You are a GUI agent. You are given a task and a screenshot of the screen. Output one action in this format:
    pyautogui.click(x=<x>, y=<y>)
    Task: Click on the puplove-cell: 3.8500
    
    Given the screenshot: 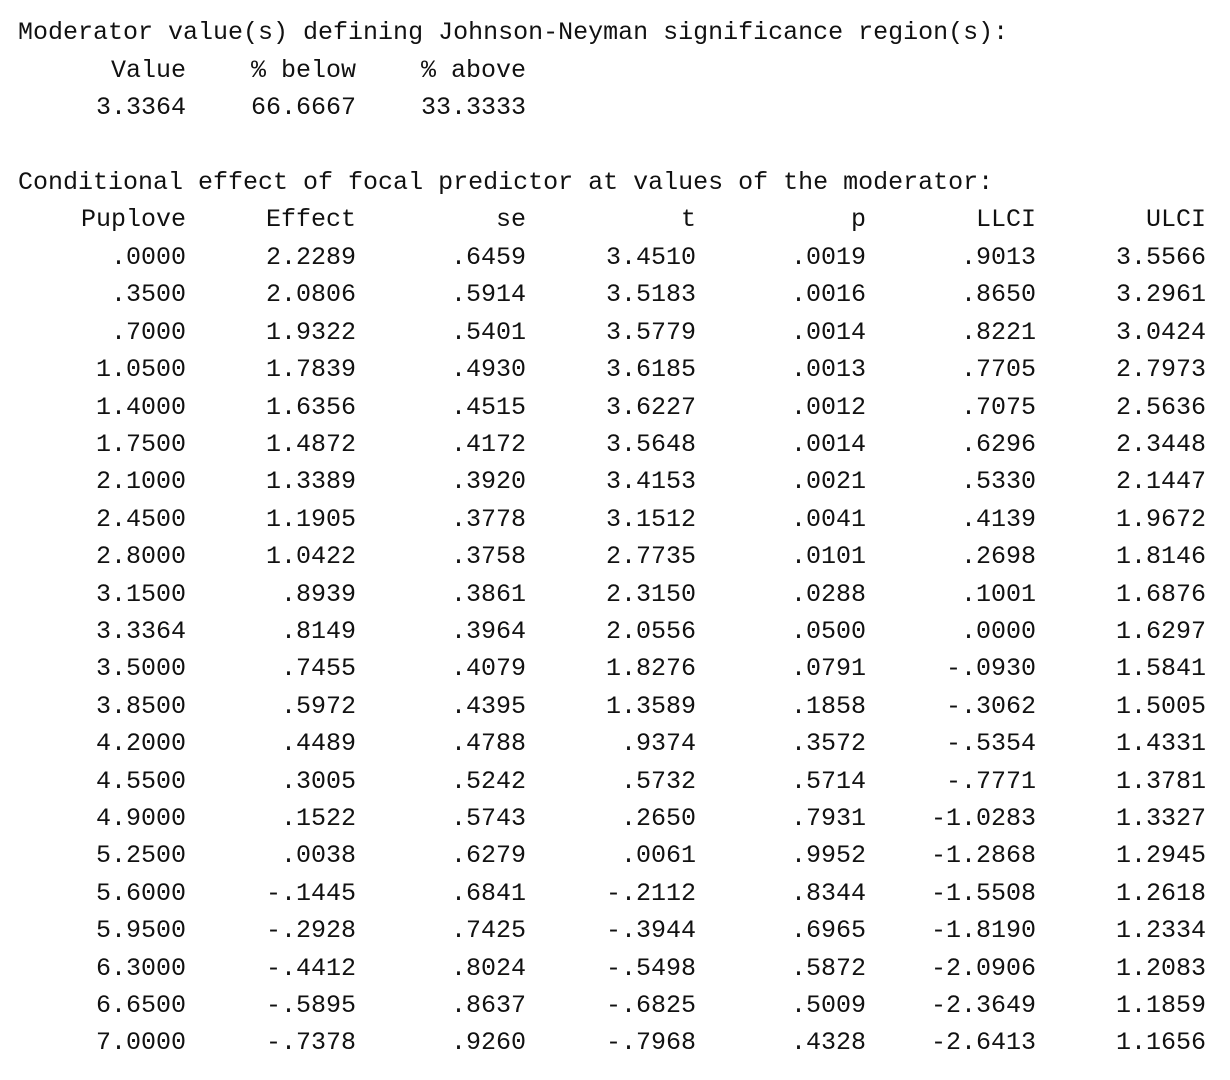 What is the action you would take?
    pyautogui.click(x=140, y=706)
    